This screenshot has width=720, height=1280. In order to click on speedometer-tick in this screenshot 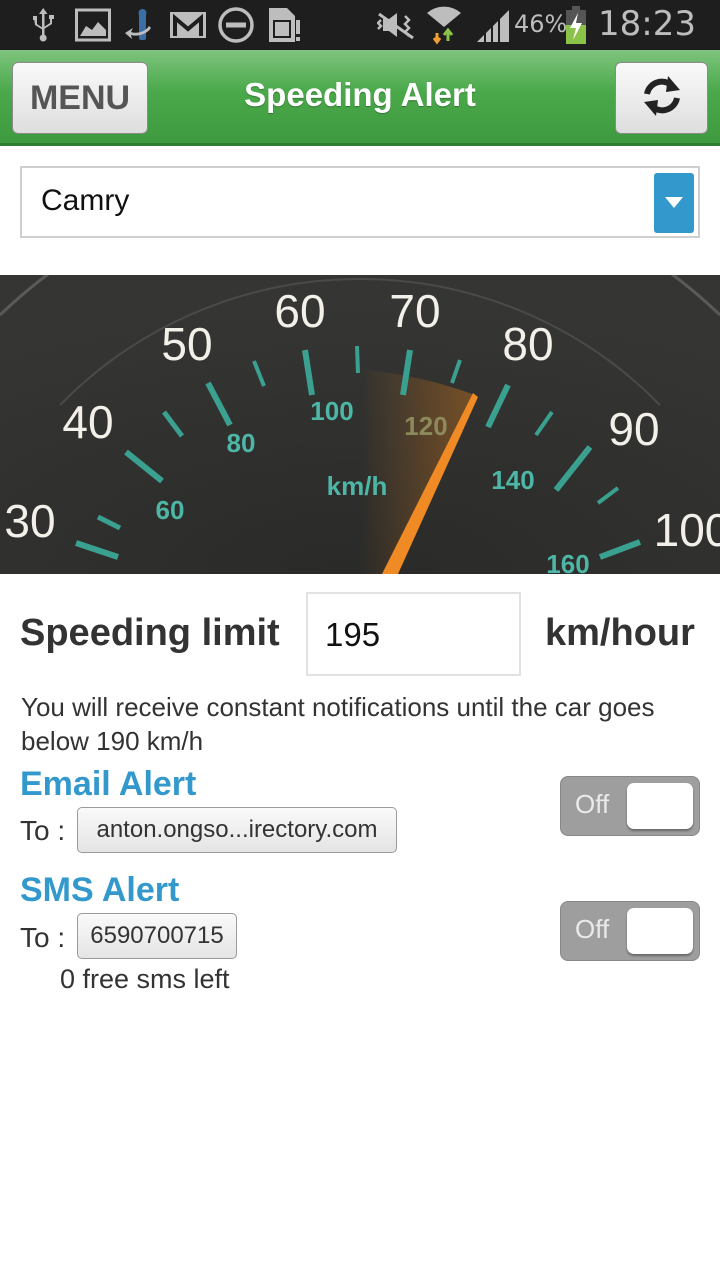, I will do `click(357, 359)`.